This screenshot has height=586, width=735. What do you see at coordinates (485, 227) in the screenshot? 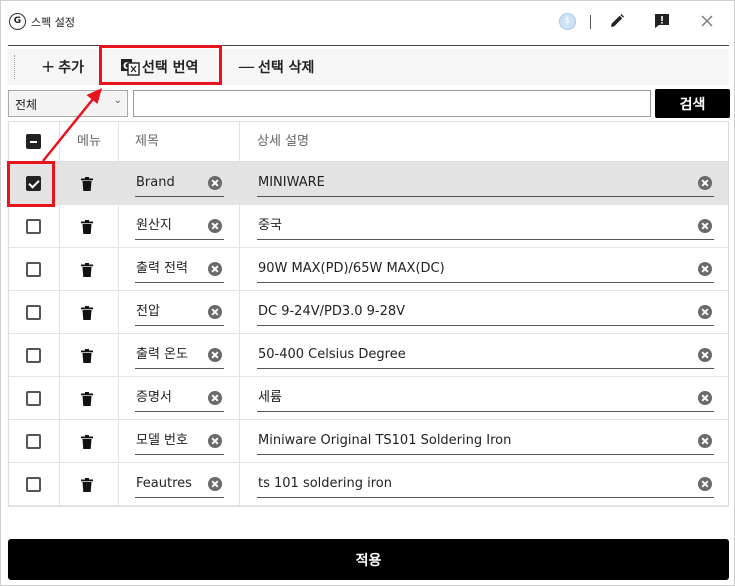
I see `description-field: 중국` at bounding box center [485, 227].